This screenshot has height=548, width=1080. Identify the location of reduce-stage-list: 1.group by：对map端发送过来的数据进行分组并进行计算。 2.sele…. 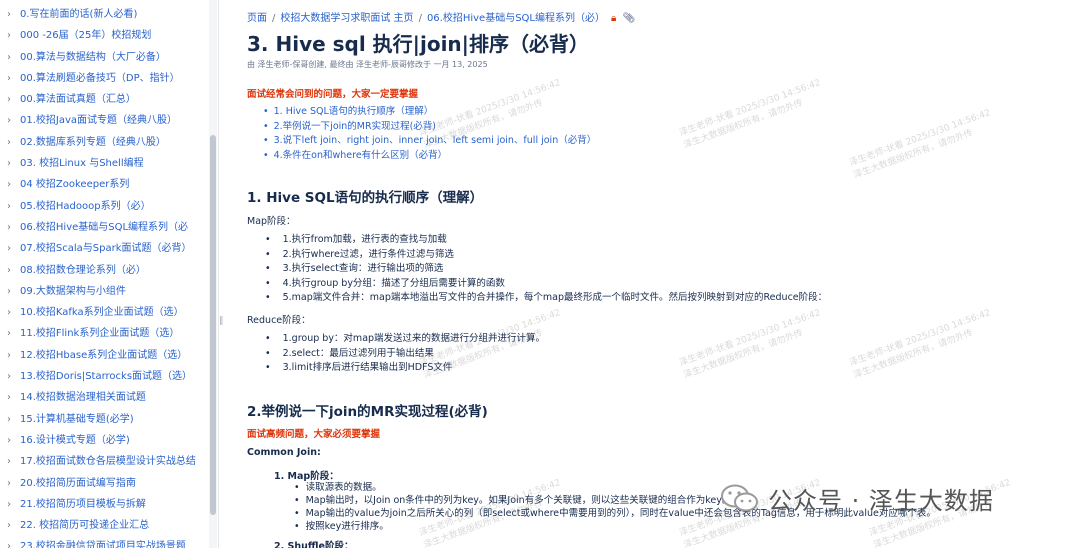
(405, 354).